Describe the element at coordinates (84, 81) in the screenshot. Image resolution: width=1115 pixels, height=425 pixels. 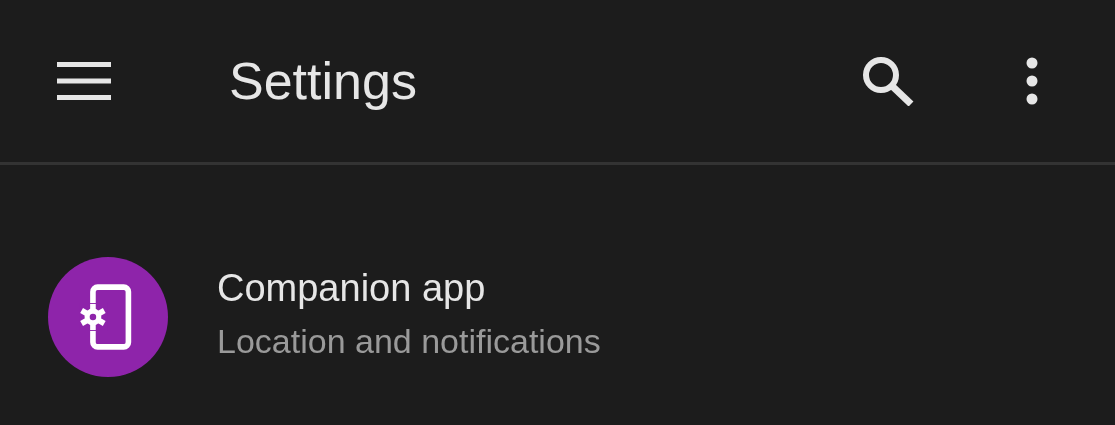
I see `menu-icon` at that location.